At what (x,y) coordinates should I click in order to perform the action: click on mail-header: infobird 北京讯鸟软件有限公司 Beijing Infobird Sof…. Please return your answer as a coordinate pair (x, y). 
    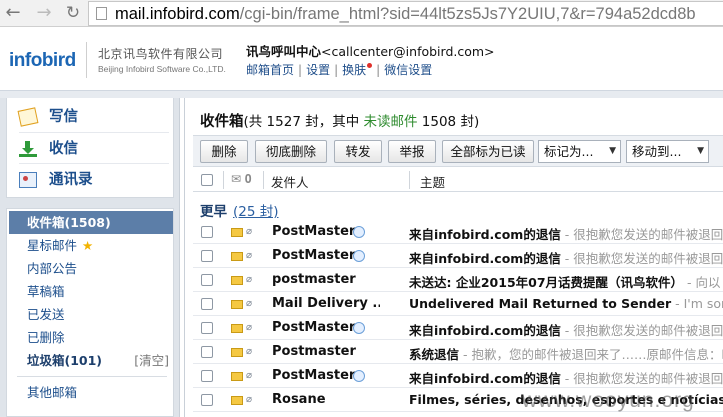
    Looking at the image, I should click on (361, 59).